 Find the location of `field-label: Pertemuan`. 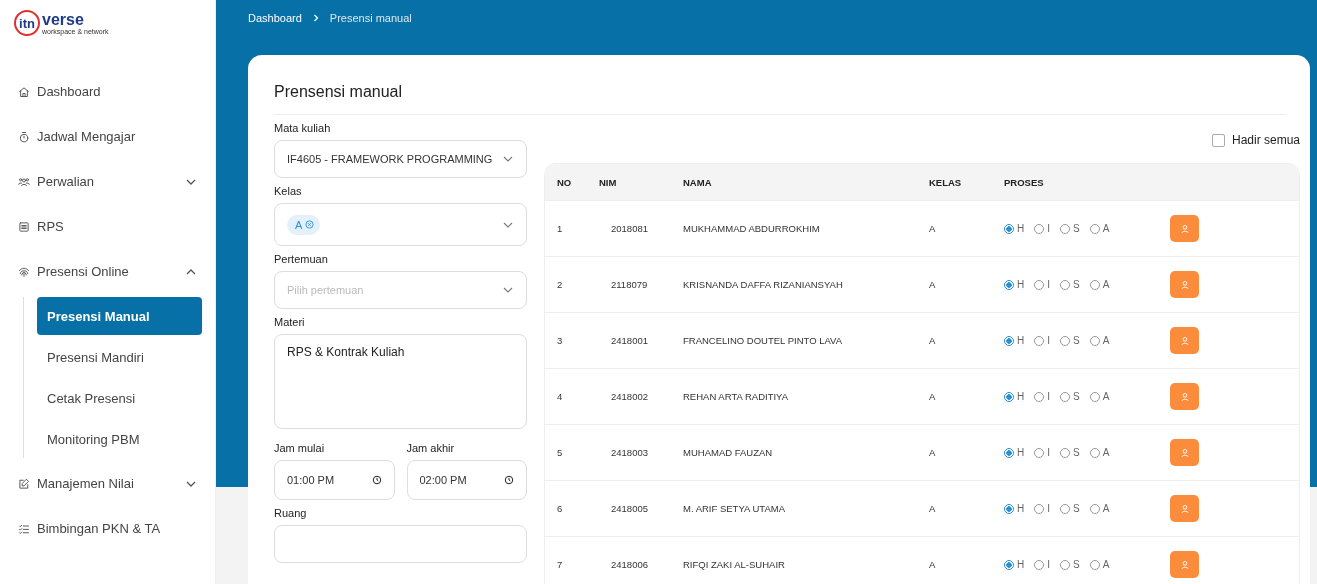

field-label: Pertemuan is located at coordinates (301, 259).